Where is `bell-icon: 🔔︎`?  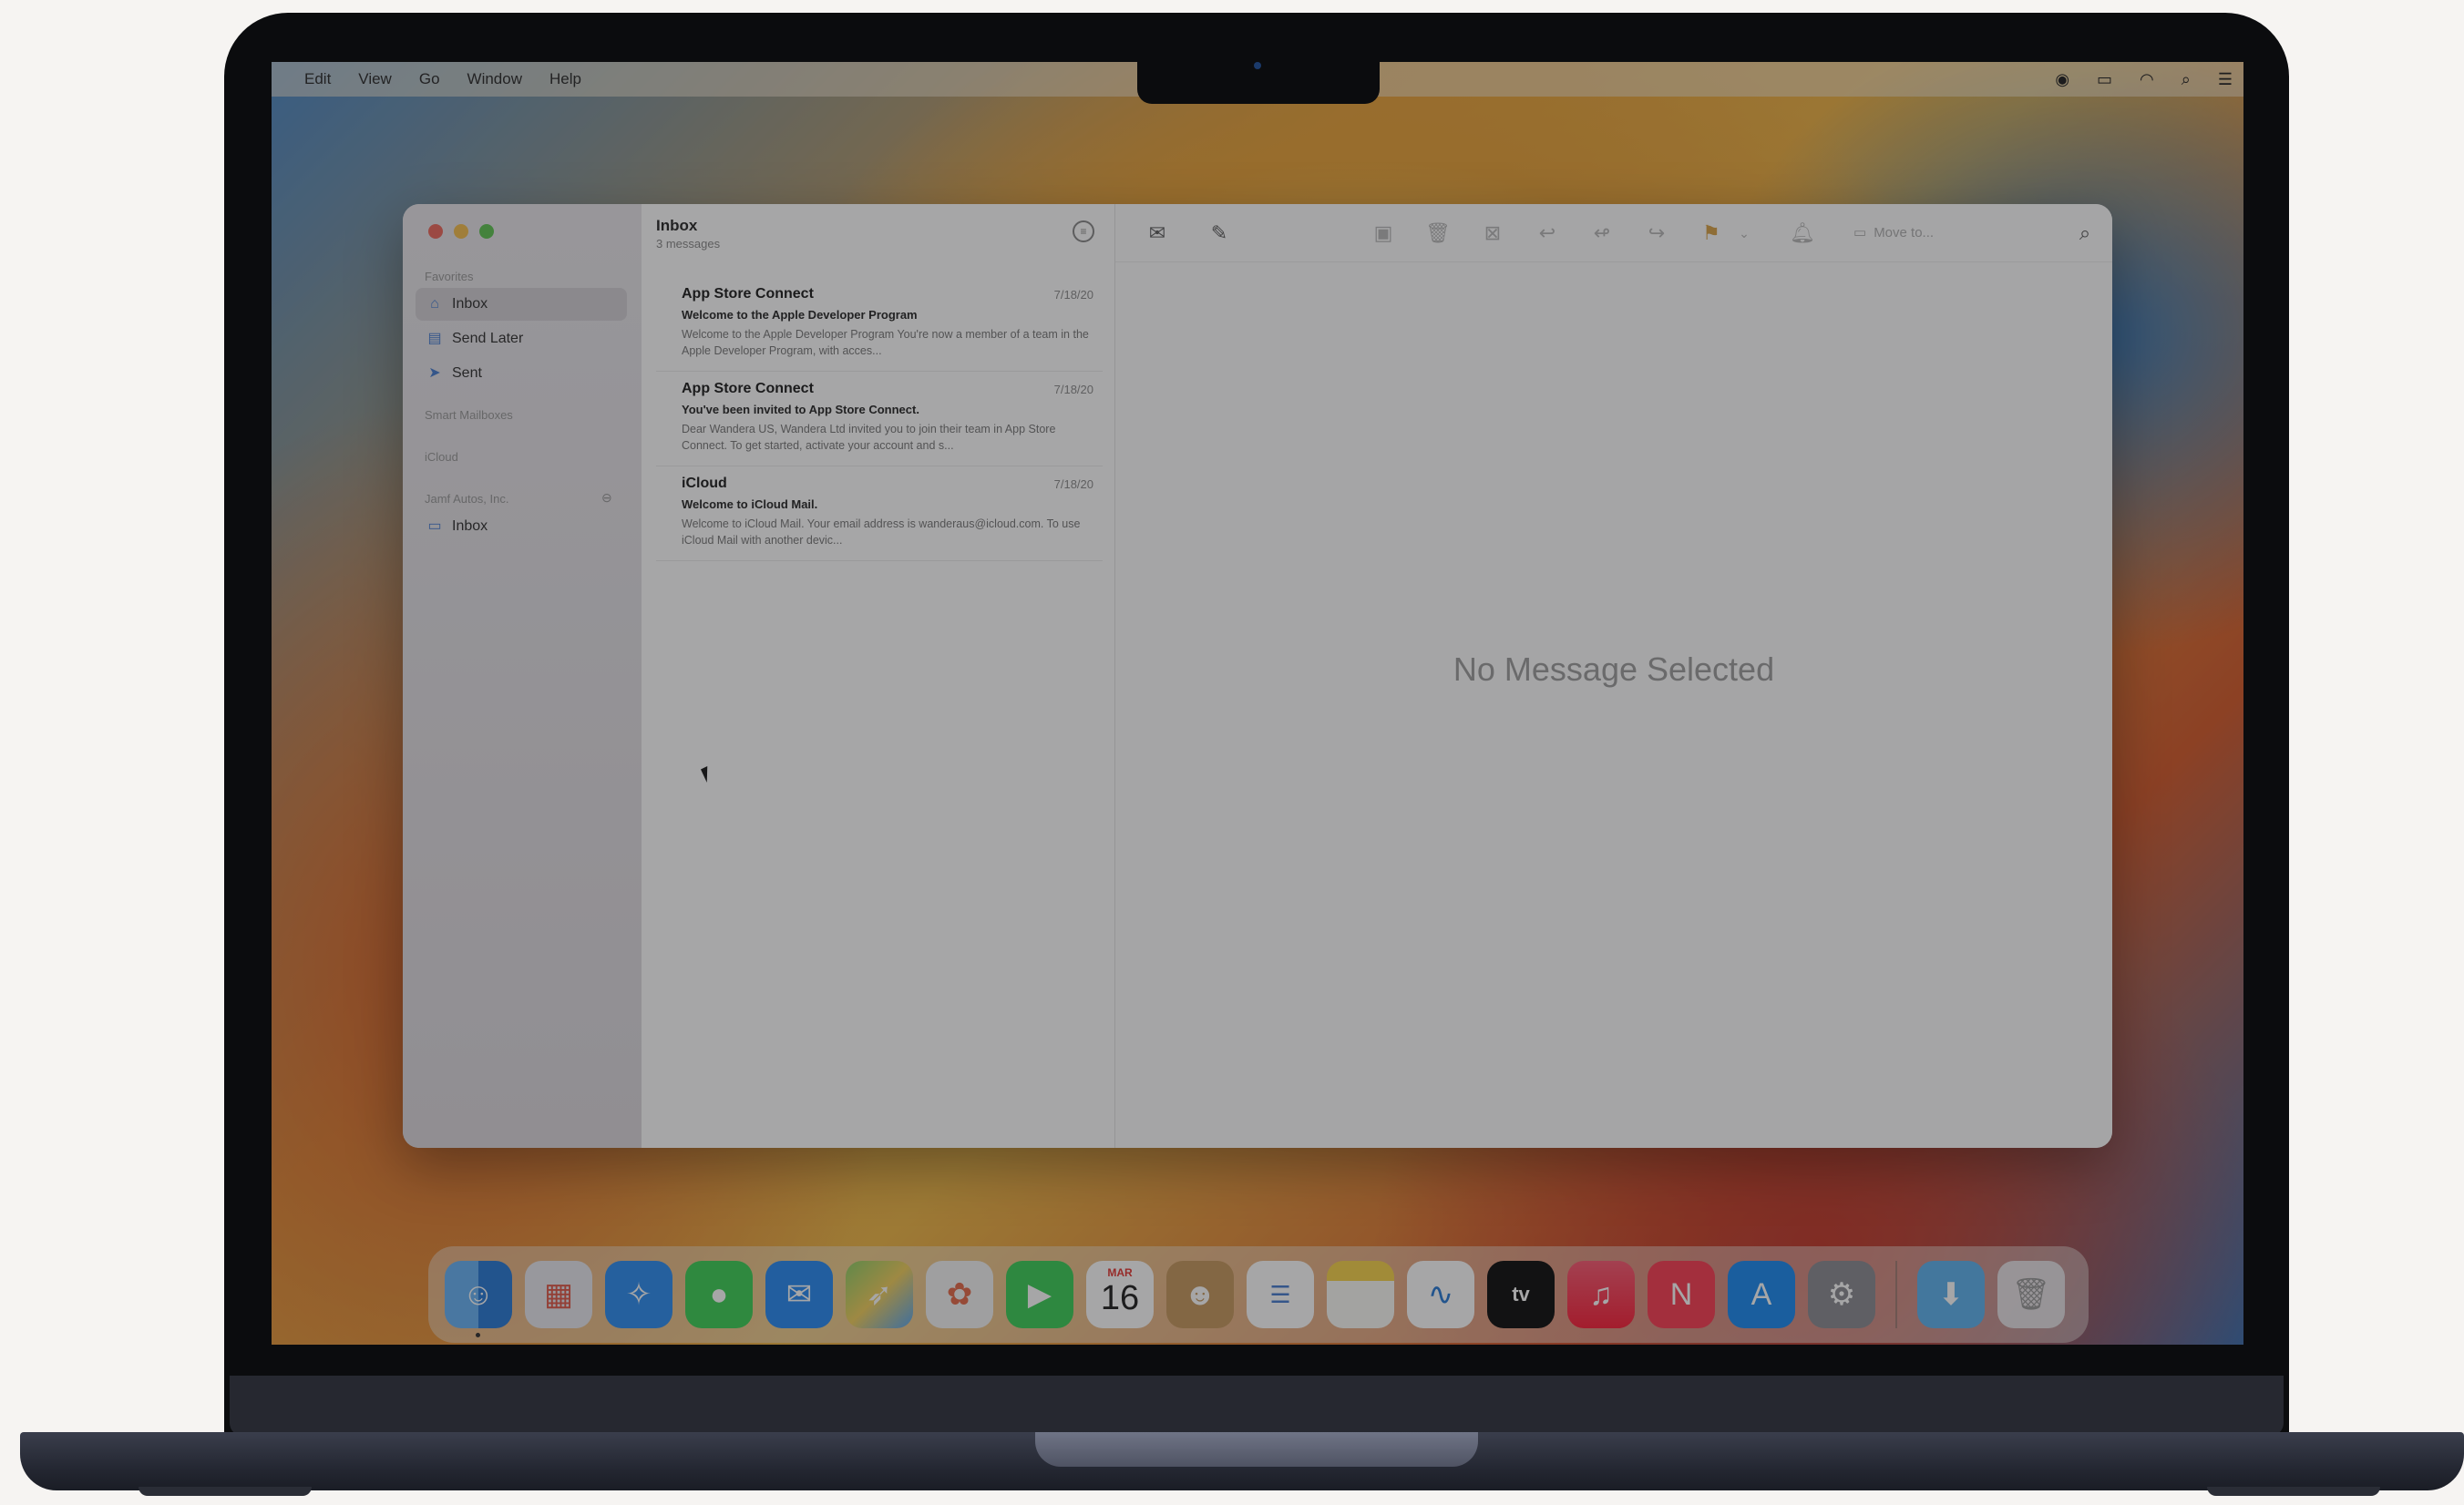
bell-icon: 🔔︎ is located at coordinates (1802, 233).